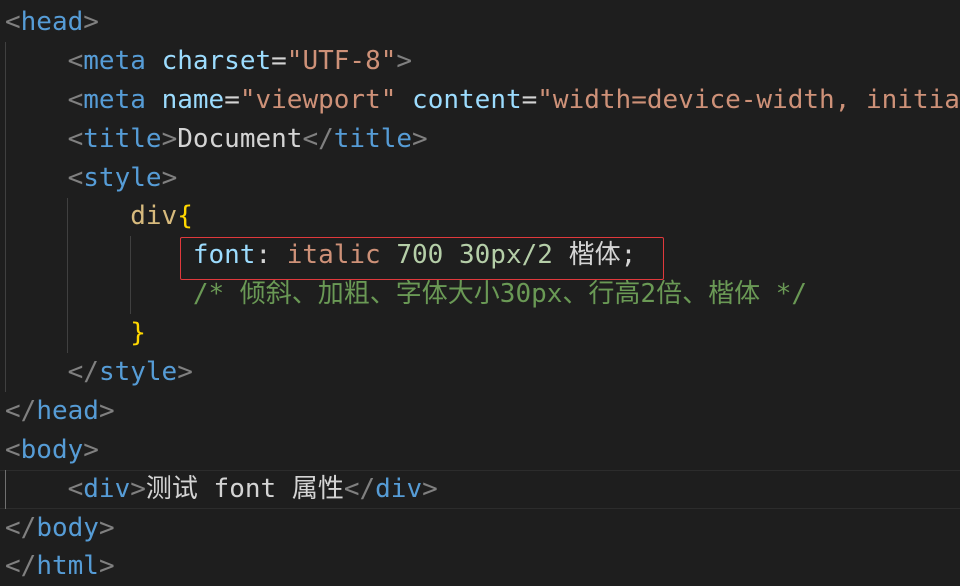 The height and width of the screenshot is (586, 960). I want to click on text-token: 楷体, so click(594, 255).